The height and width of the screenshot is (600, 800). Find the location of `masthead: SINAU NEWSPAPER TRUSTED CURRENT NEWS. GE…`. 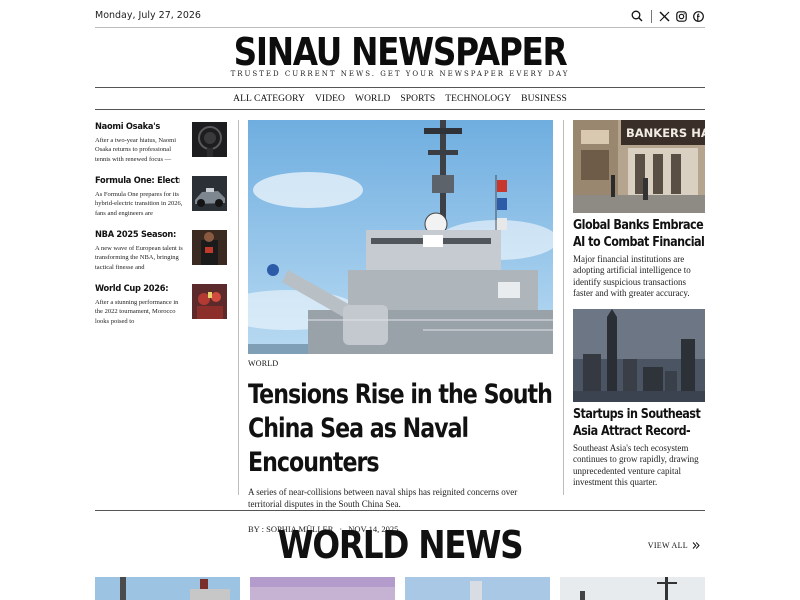

masthead: SINAU NEWSPAPER TRUSTED CURRENT NEWS. GE… is located at coordinates (400, 54).